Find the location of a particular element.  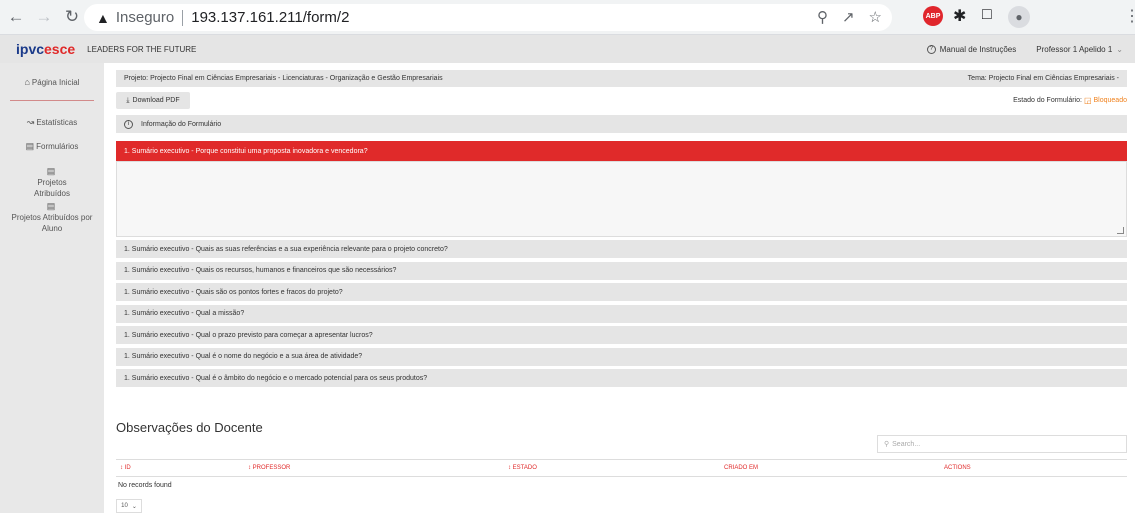

bookmark-star-icon: ☆ is located at coordinates (875, 17).